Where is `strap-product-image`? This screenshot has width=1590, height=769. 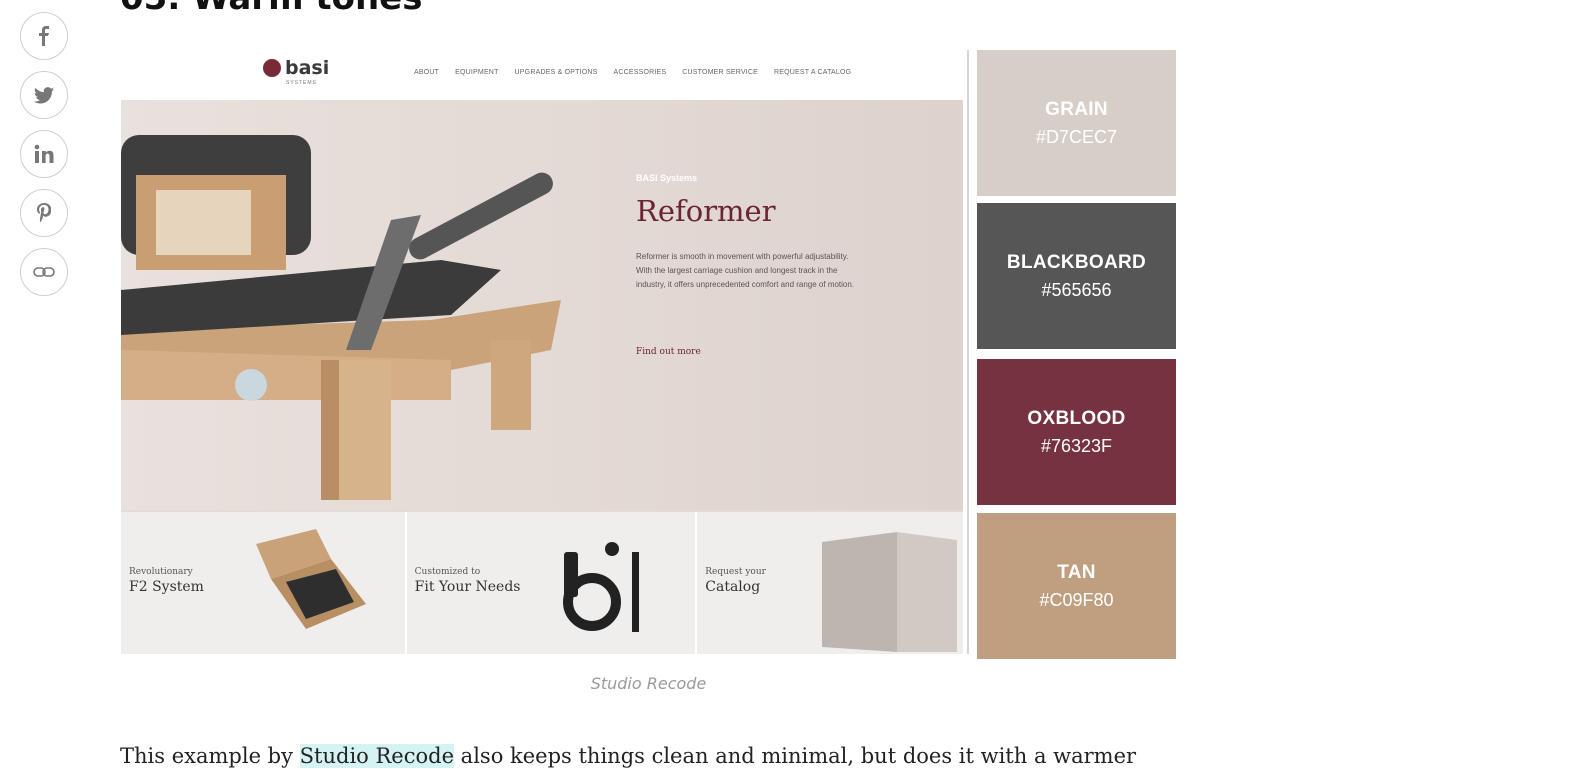 strap-product-image is located at coordinates (600, 587).